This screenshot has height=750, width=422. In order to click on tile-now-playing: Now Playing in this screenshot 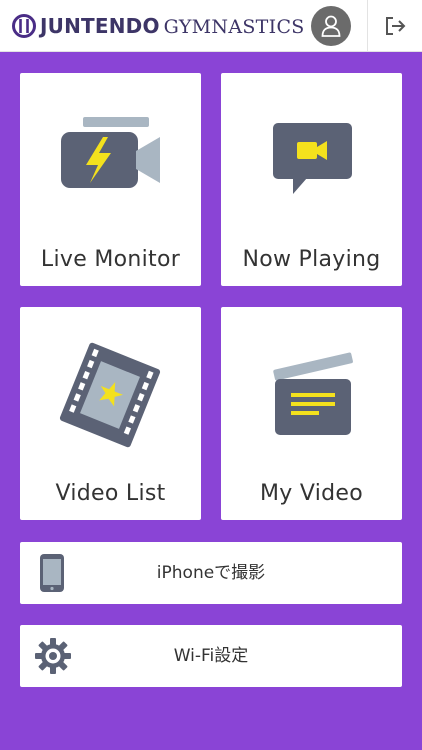, I will do `click(311, 179)`.